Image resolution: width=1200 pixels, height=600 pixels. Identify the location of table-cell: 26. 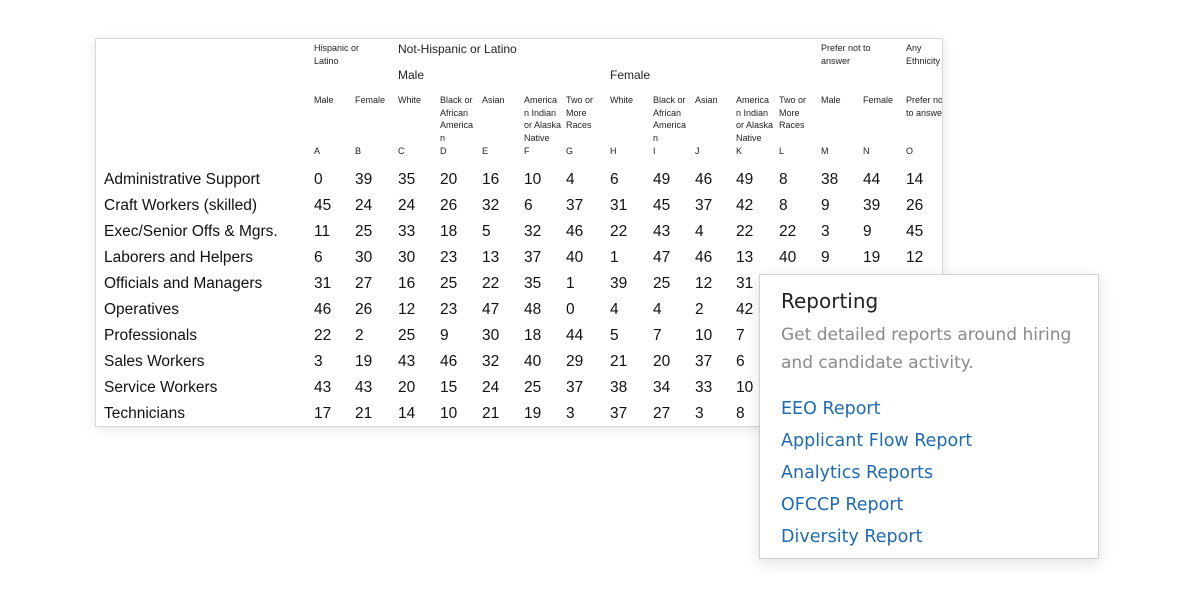
(449, 205).